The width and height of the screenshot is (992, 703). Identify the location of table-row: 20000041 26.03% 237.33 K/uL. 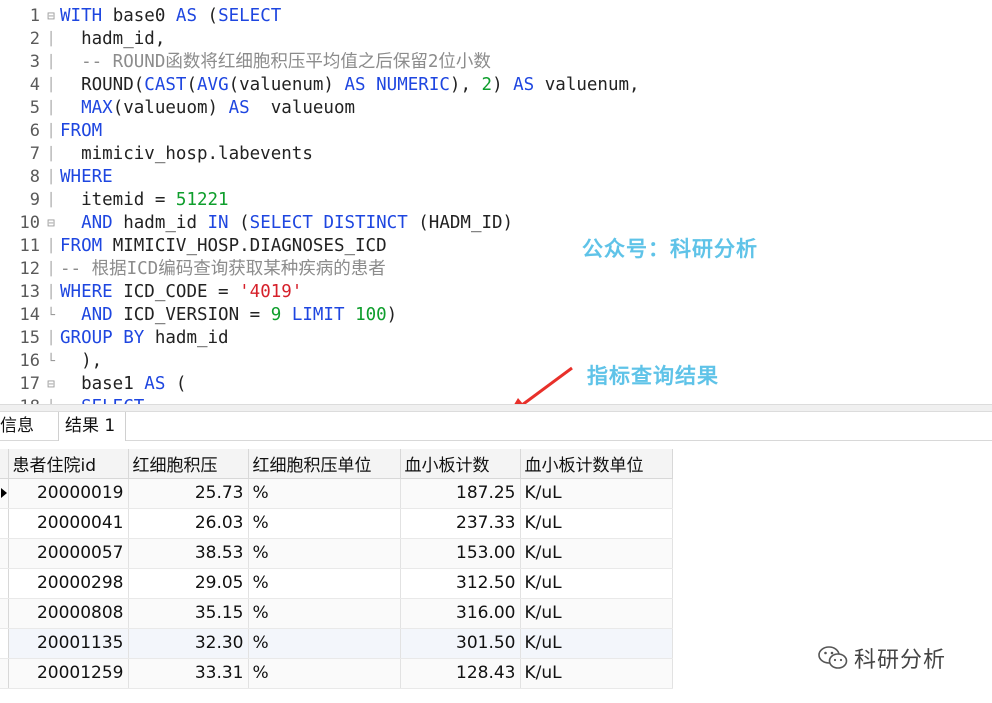
(336, 523).